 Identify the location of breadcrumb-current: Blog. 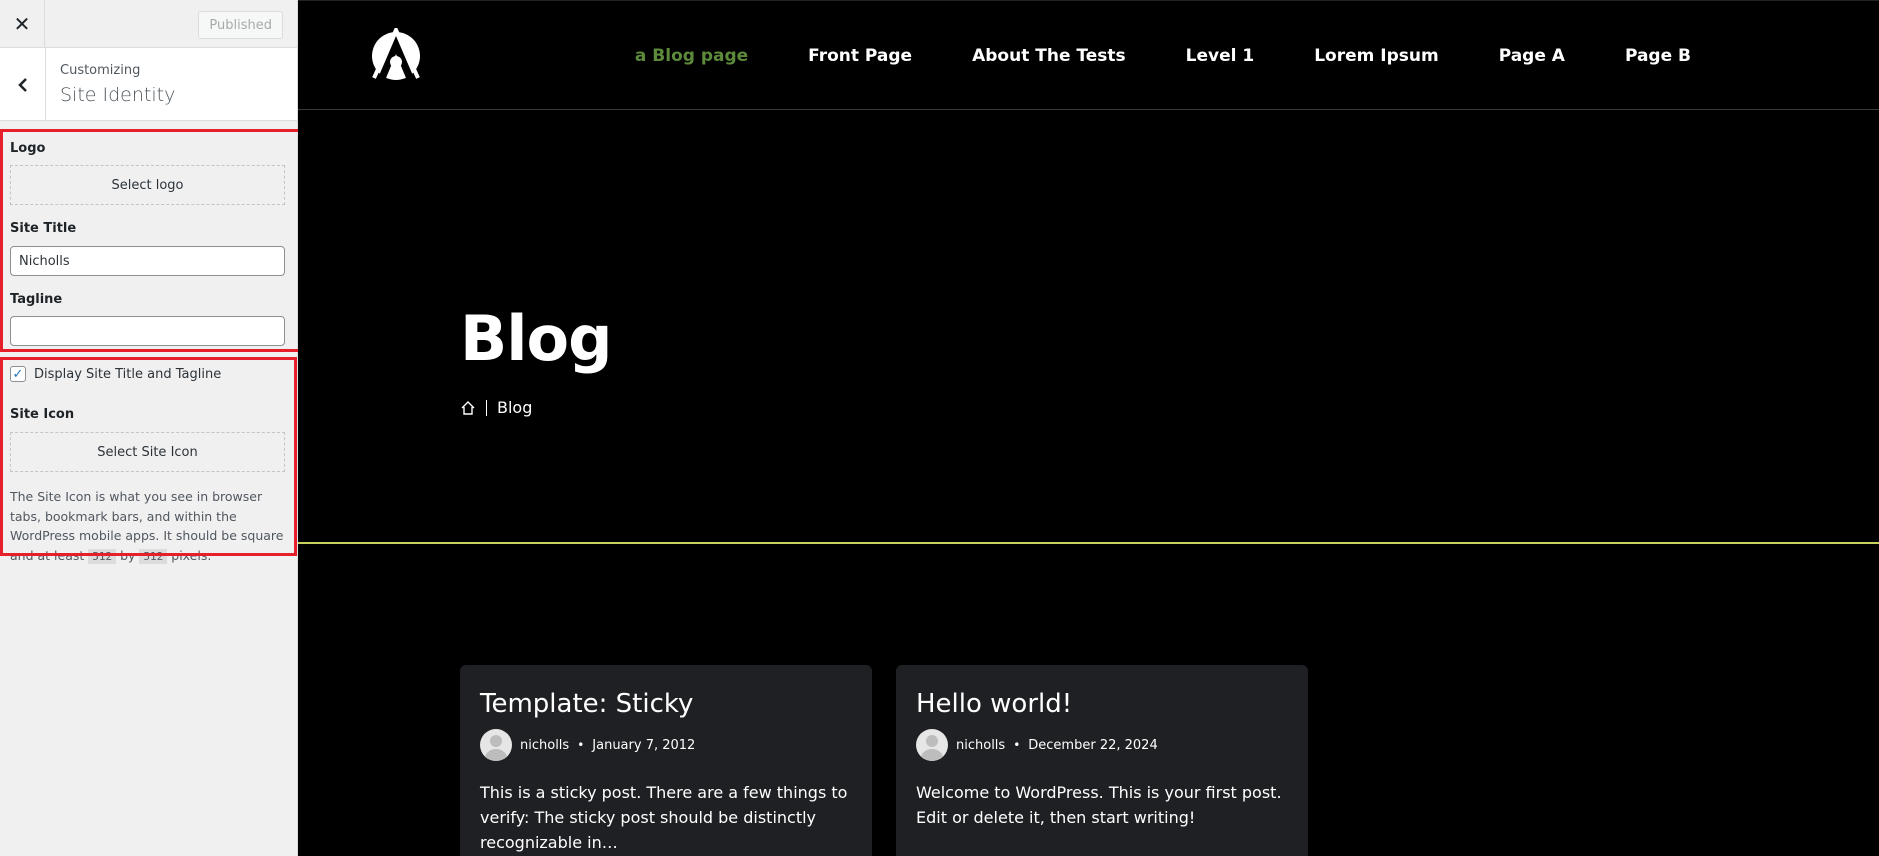
(515, 407).